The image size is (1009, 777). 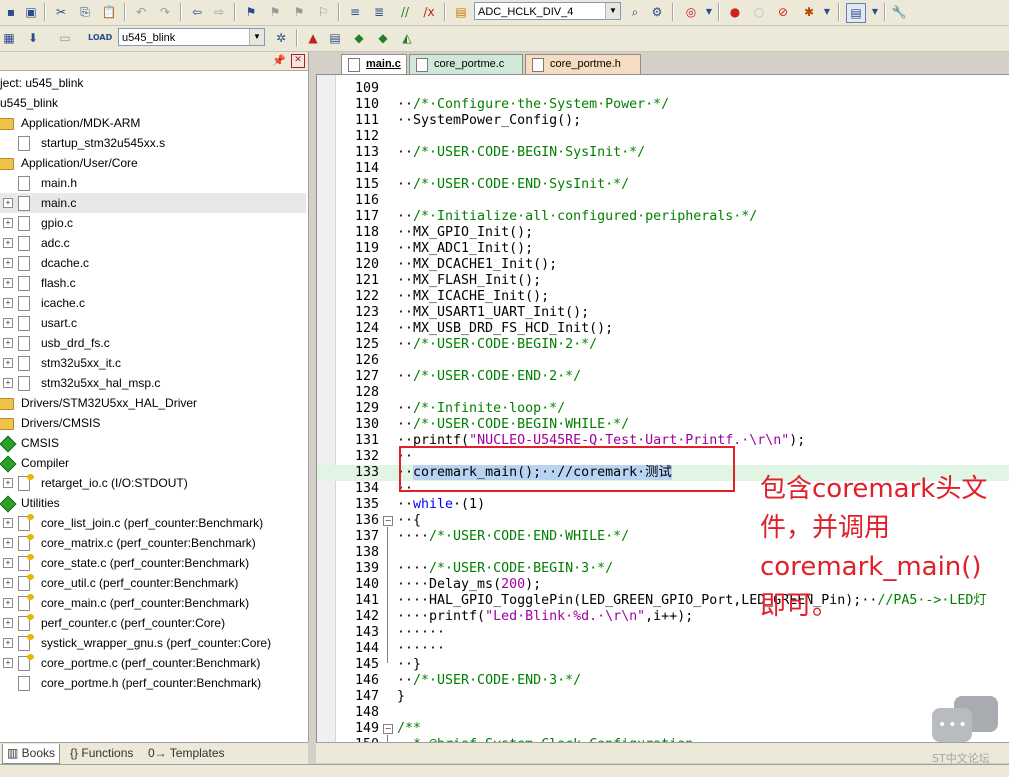 I want to click on fold-icon: −, so click(x=388, y=729).